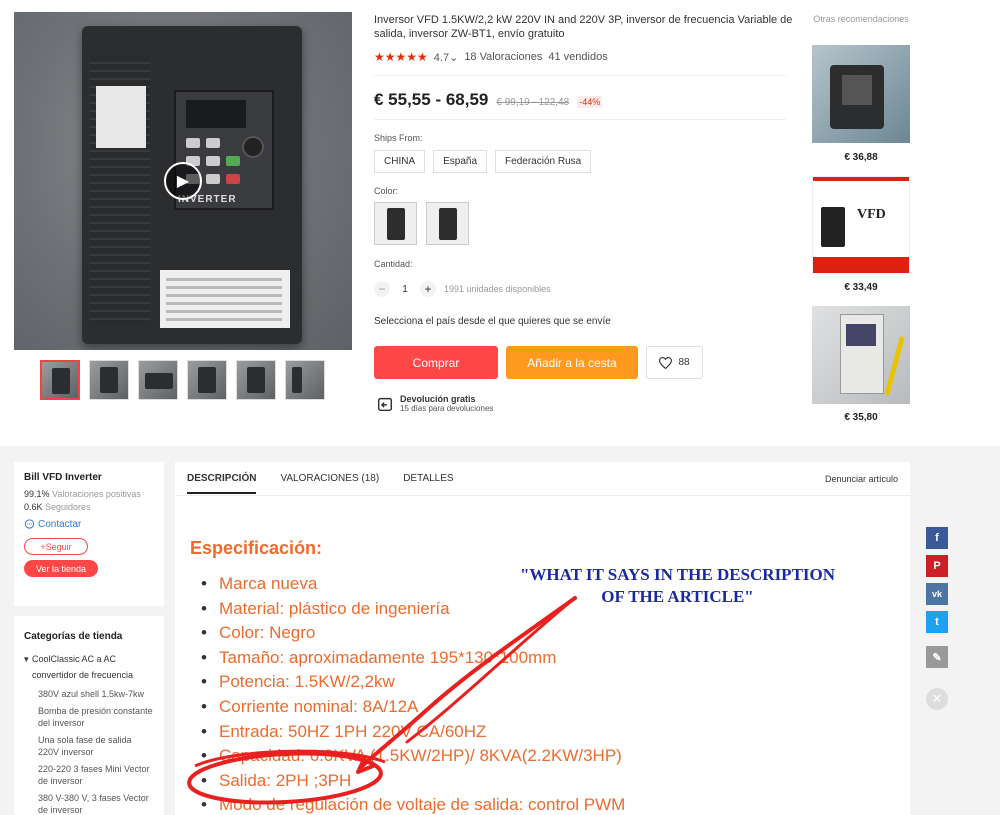  I want to click on wishlist-button: 88, so click(674, 362).